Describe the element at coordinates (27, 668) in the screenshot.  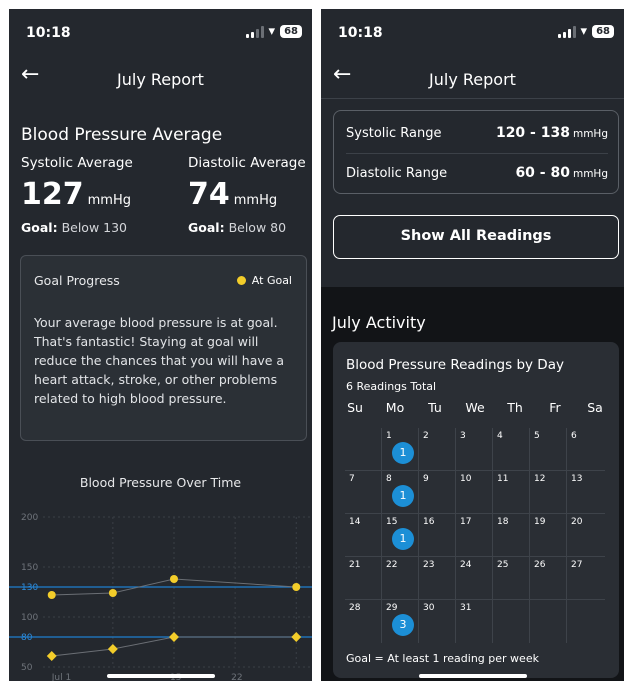
I see `y-tick-label: 50` at that location.